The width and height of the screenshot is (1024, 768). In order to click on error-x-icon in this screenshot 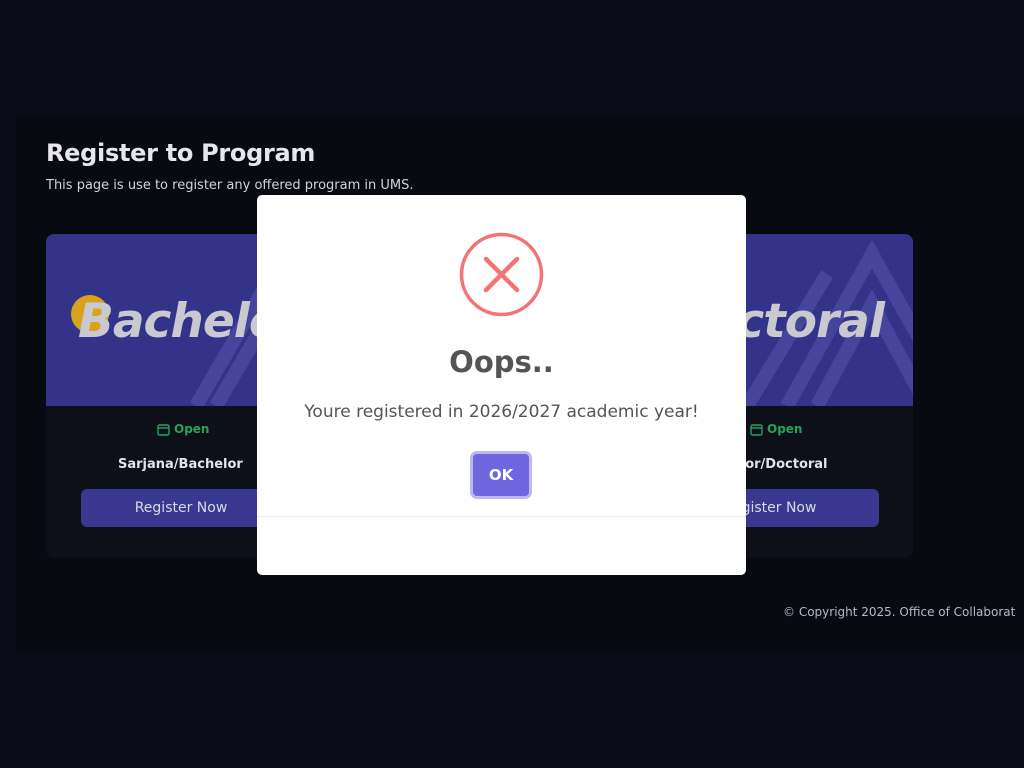, I will do `click(501, 274)`.